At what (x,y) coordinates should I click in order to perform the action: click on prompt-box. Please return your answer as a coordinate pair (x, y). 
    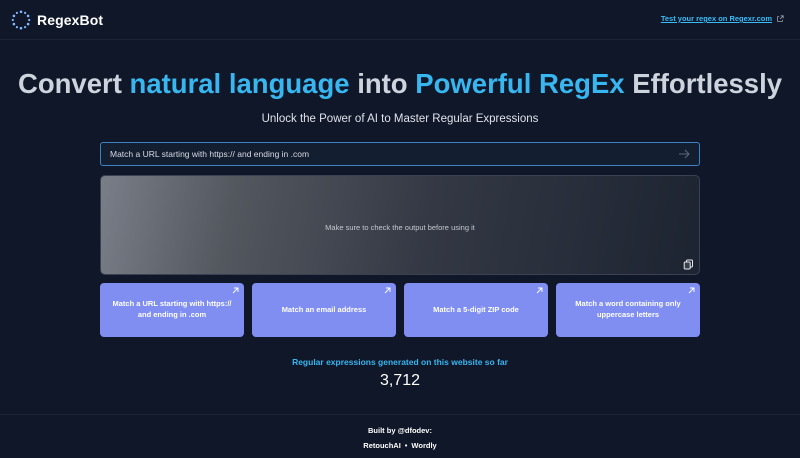
    Looking at the image, I should click on (400, 154).